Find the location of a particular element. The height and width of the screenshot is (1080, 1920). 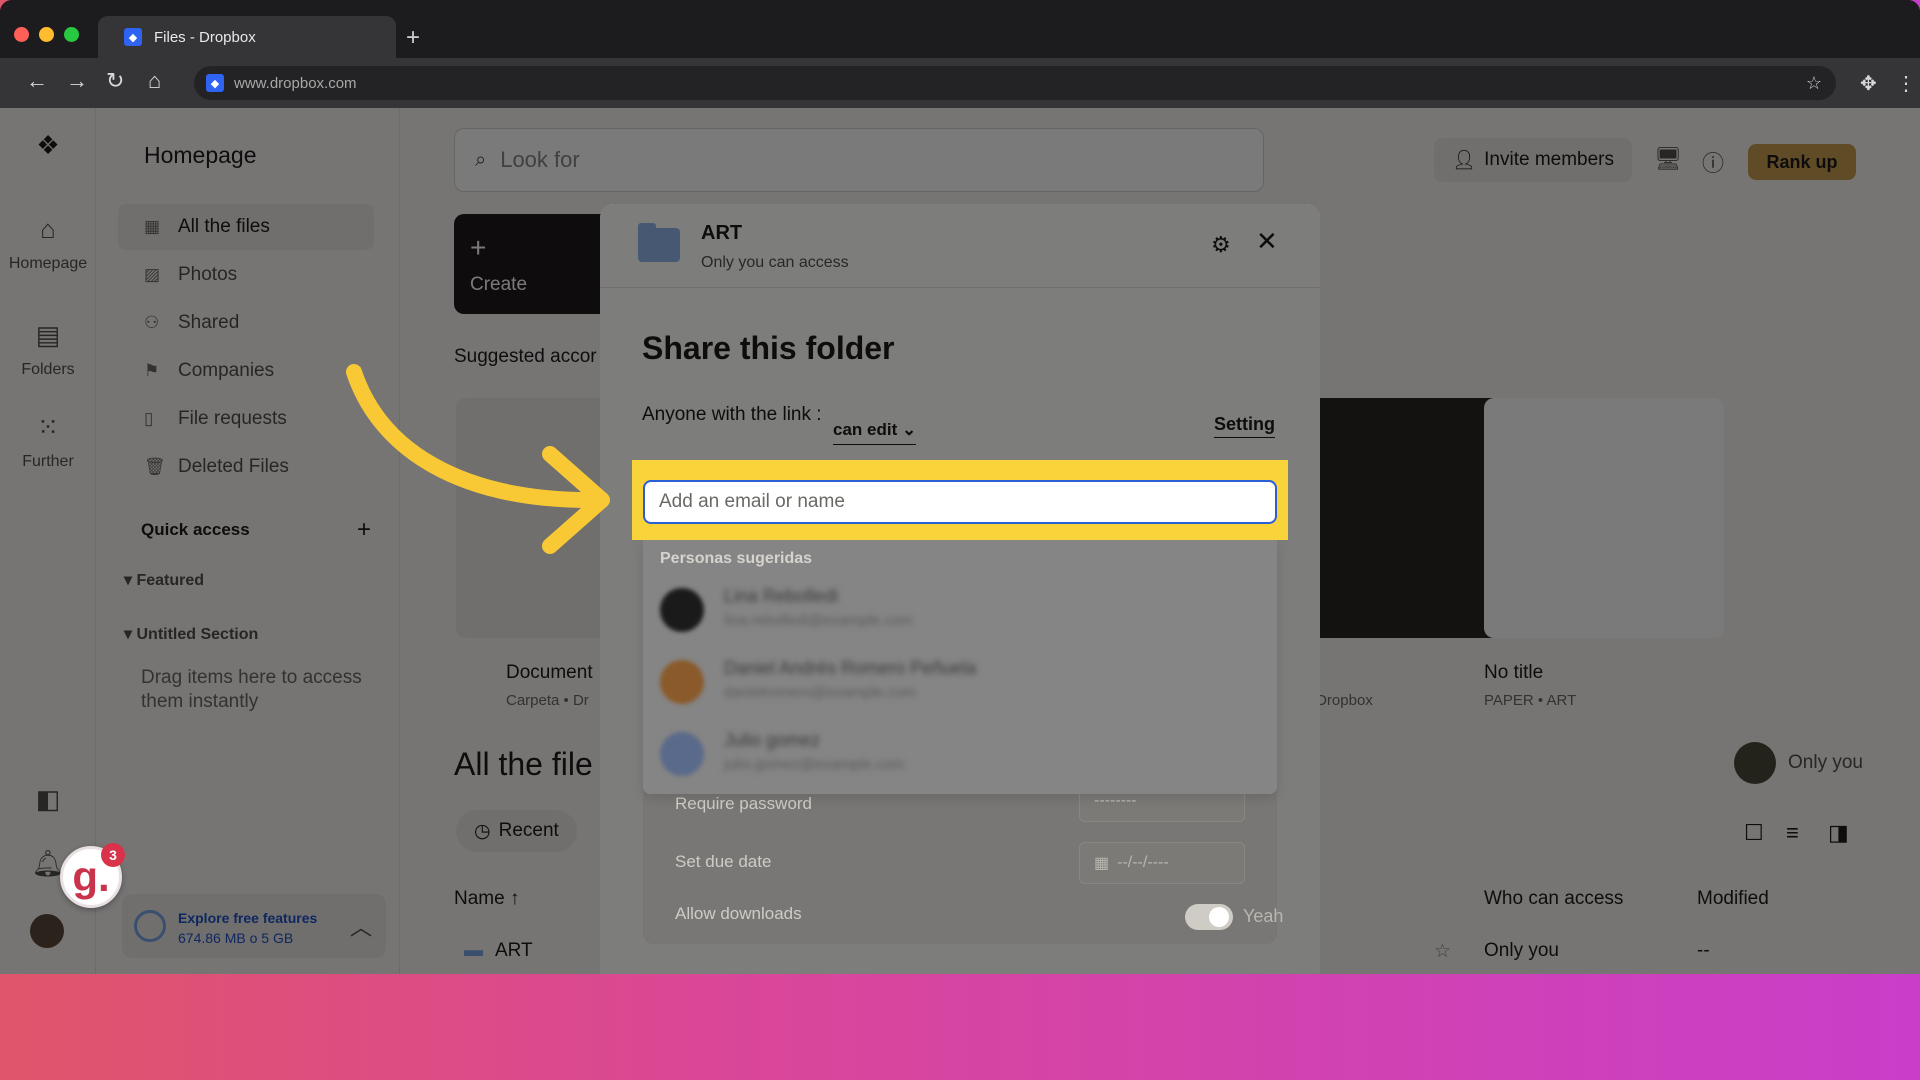

tab-title: Files - Dropbox is located at coordinates (205, 37).